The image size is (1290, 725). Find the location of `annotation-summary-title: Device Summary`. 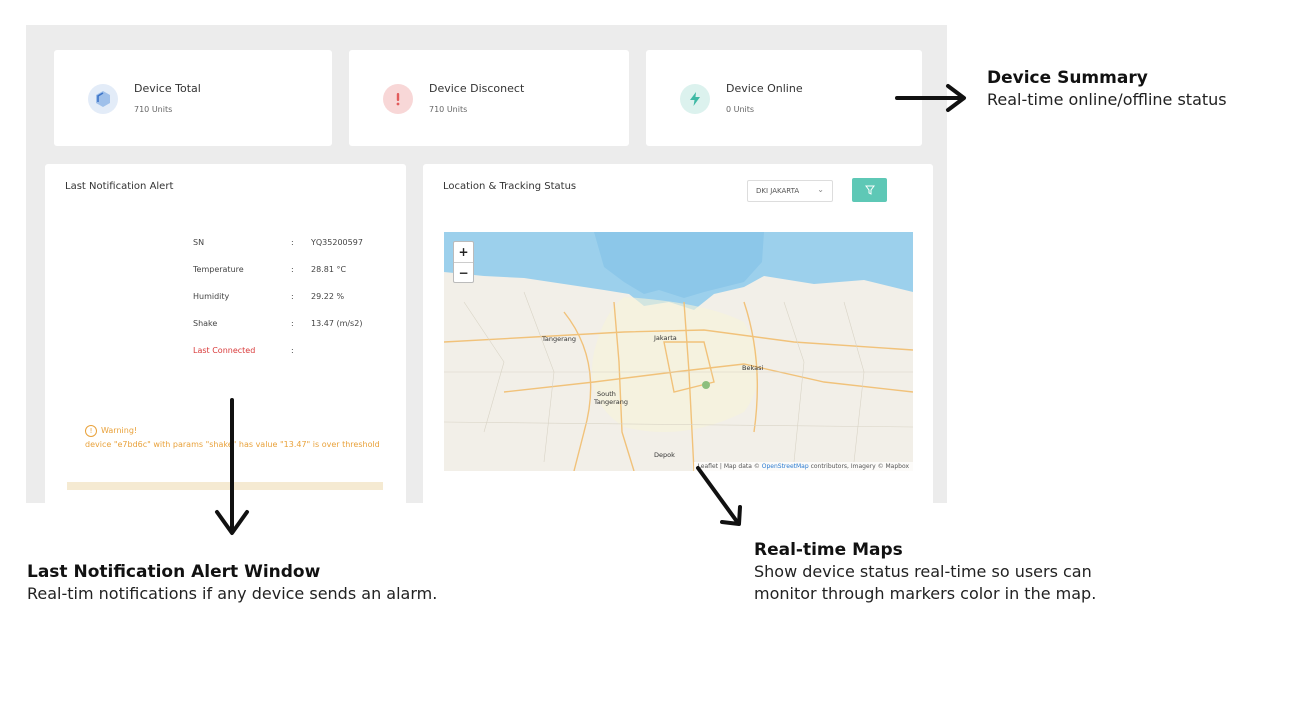

annotation-summary-title: Device Summary is located at coordinates (1067, 78).